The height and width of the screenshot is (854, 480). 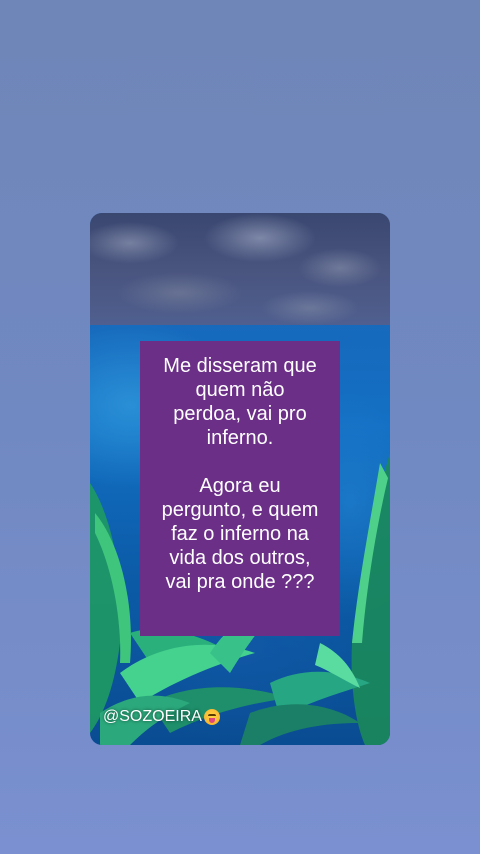 What do you see at coordinates (211, 717) in the screenshot?
I see `squinting-face-with-tongue-icon` at bounding box center [211, 717].